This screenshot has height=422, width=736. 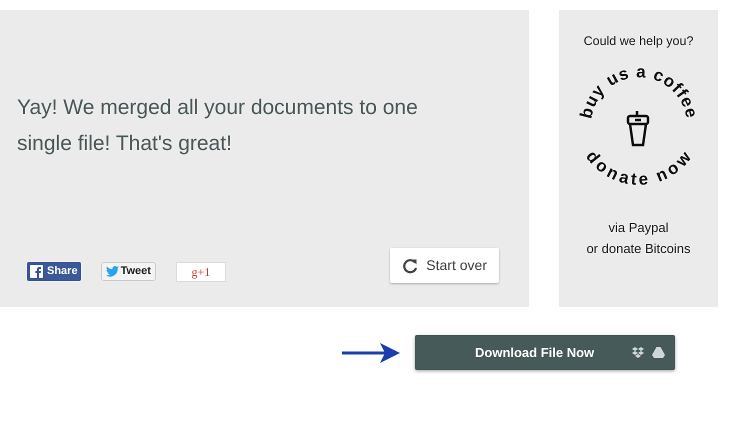 I want to click on google-plus-button: g+1, so click(x=201, y=272).